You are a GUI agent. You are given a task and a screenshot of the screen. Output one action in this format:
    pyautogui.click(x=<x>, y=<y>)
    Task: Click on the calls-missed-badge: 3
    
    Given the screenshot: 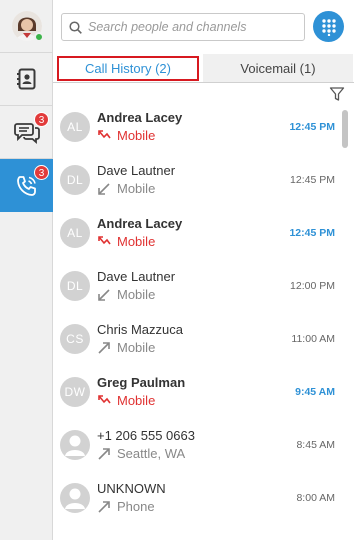 What is the action you would take?
    pyautogui.click(x=41, y=172)
    